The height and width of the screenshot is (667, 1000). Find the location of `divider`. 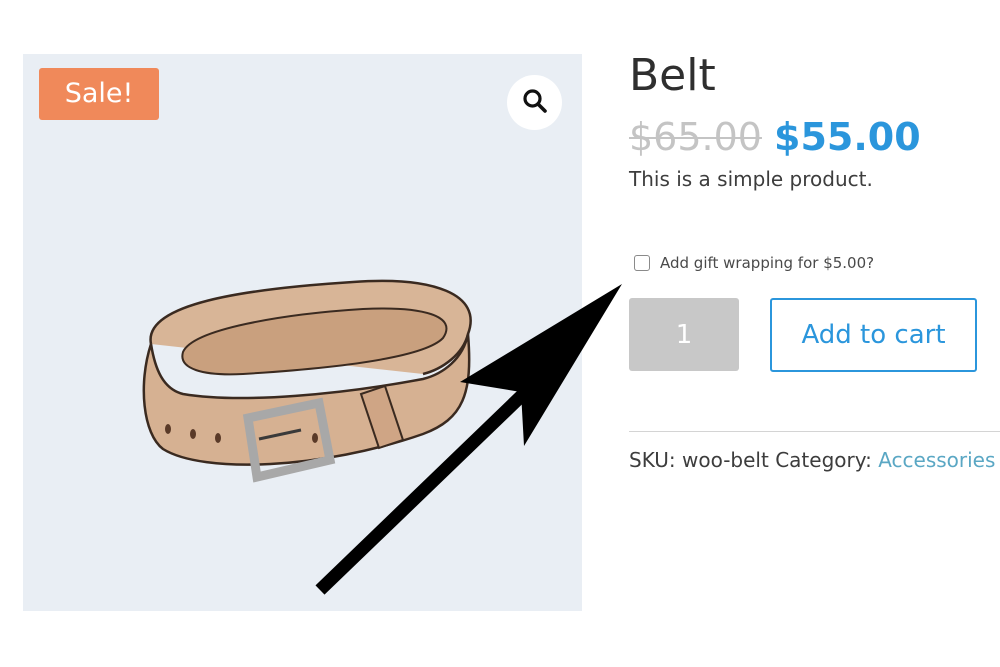

divider is located at coordinates (814, 431).